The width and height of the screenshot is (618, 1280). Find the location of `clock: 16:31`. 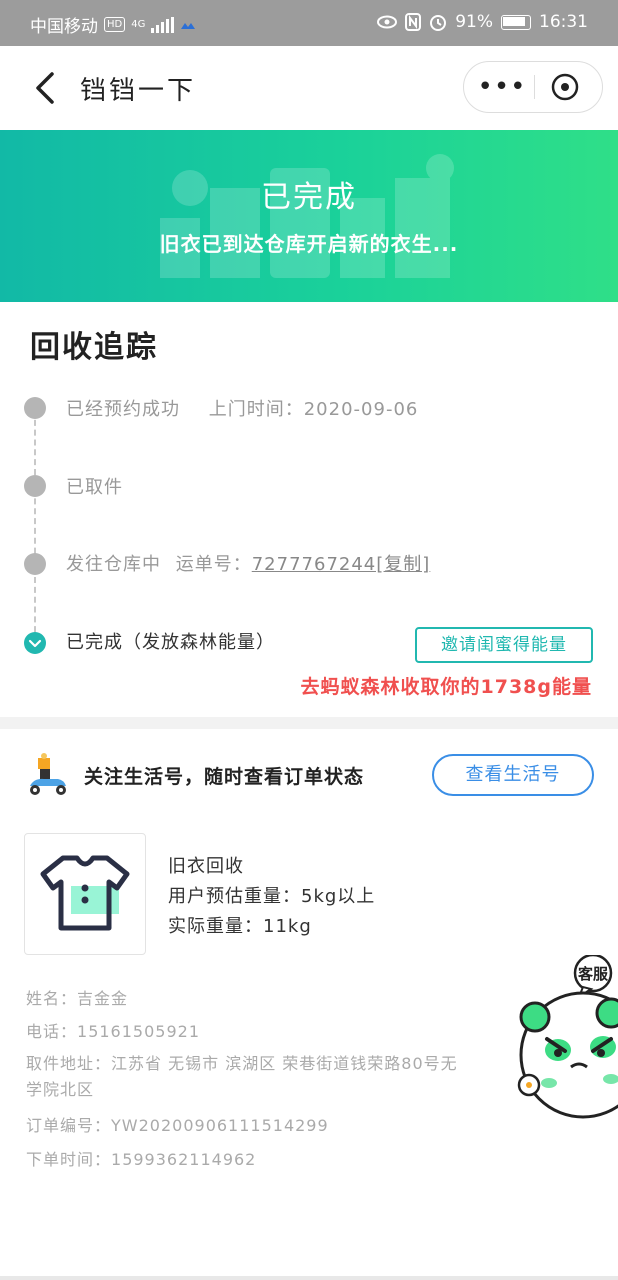

clock: 16:31 is located at coordinates (563, 22).